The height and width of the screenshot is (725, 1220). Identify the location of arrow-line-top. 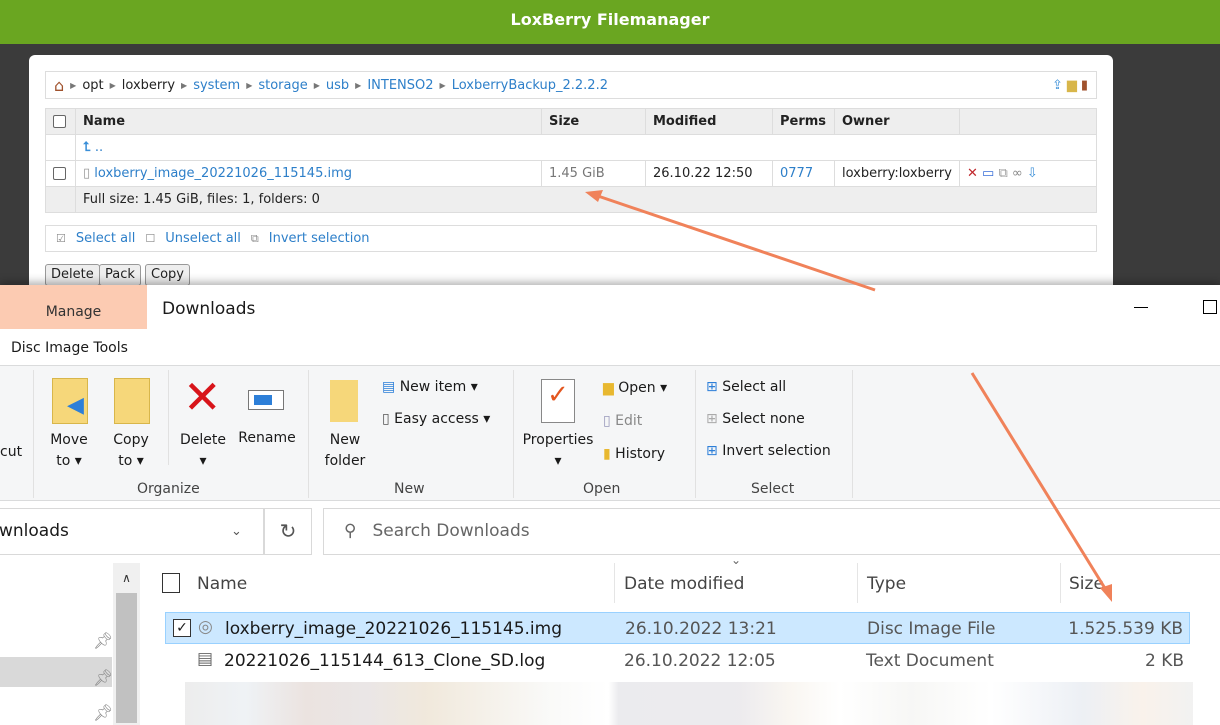
(735, 242).